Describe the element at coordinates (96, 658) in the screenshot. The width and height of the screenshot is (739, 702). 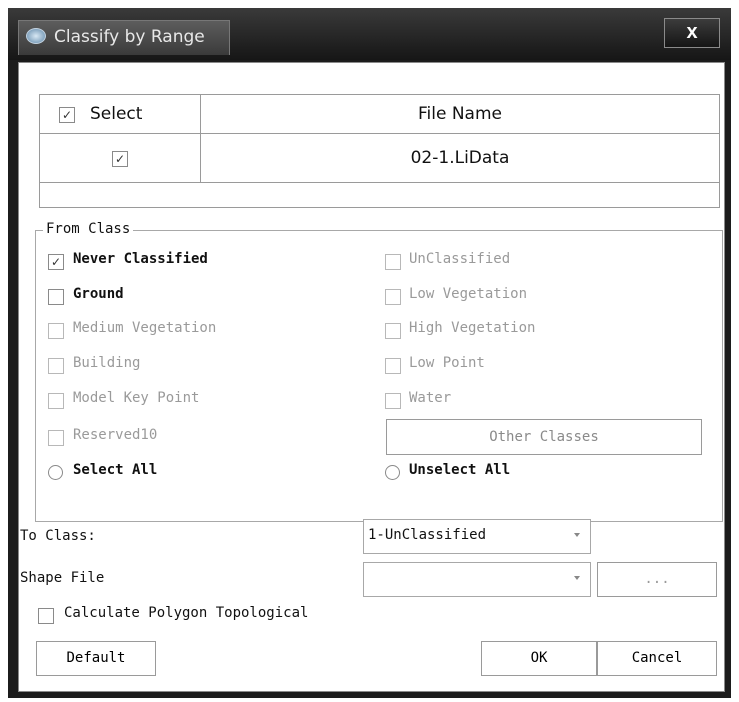
I see `default-button: Default` at that location.